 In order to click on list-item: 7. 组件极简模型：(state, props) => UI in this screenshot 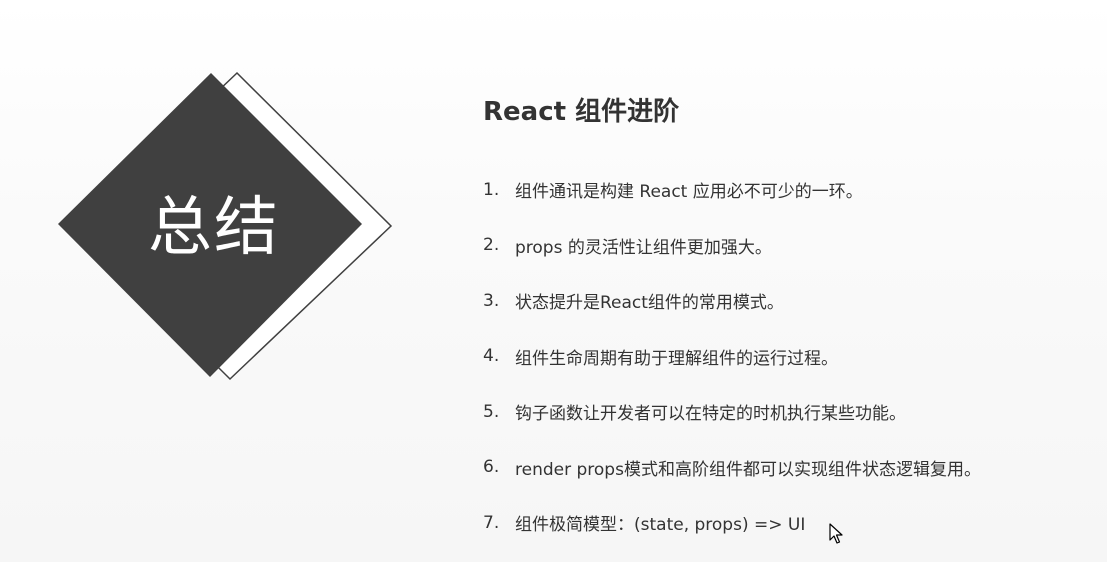, I will do `click(732, 523)`.